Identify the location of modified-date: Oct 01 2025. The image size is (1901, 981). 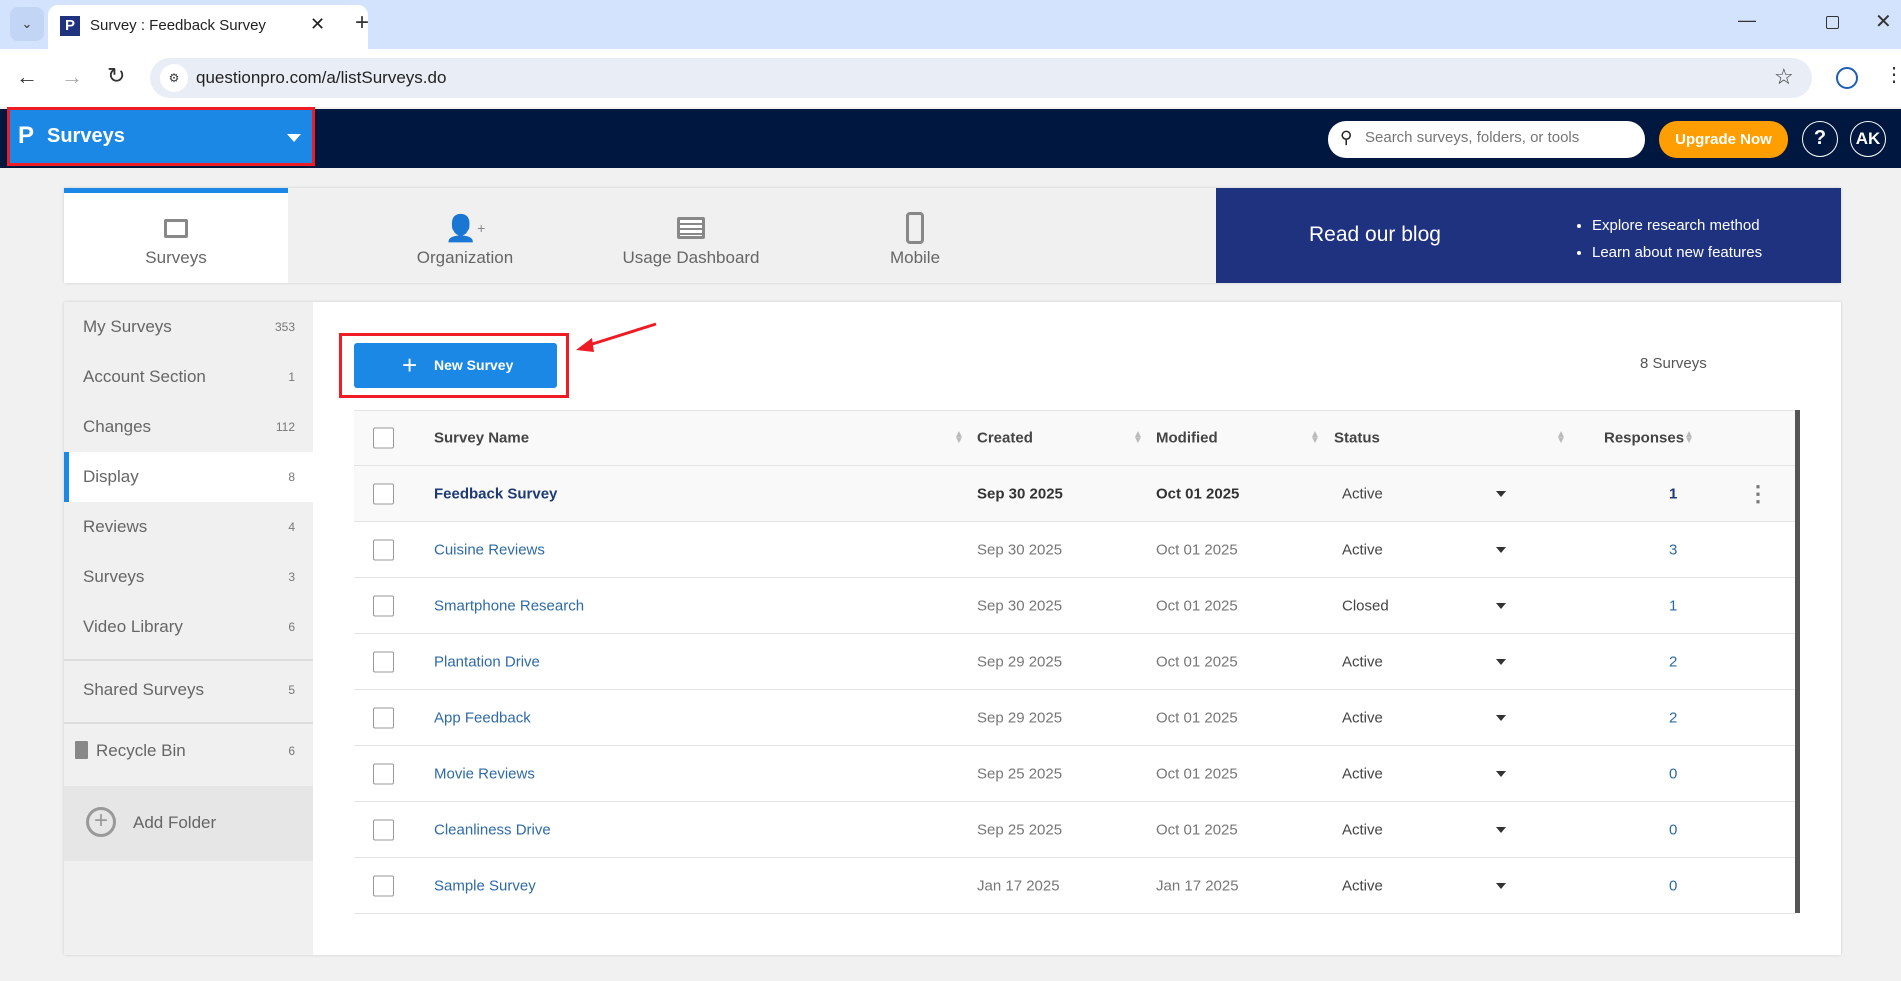
(1197, 661).